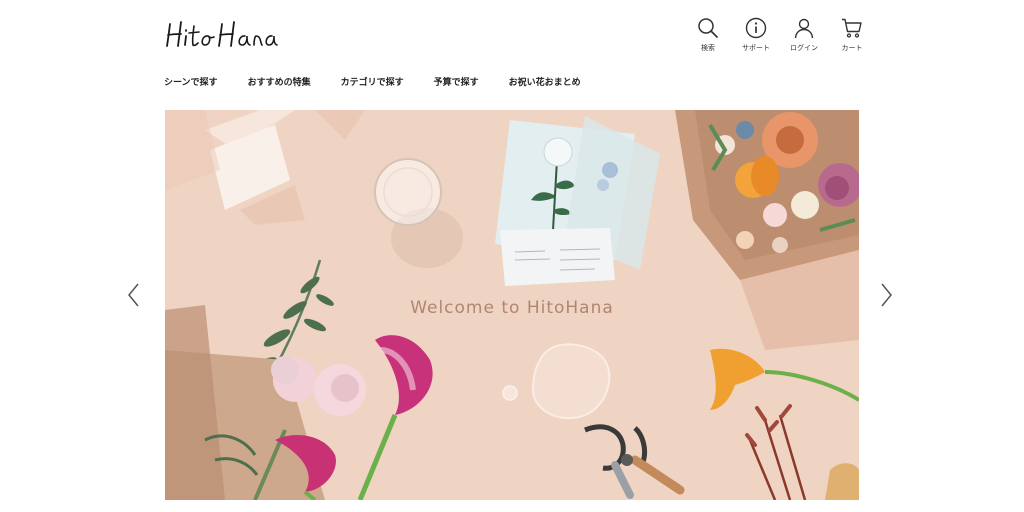 The image size is (1024, 512). I want to click on cart-icon, so click(852, 28).